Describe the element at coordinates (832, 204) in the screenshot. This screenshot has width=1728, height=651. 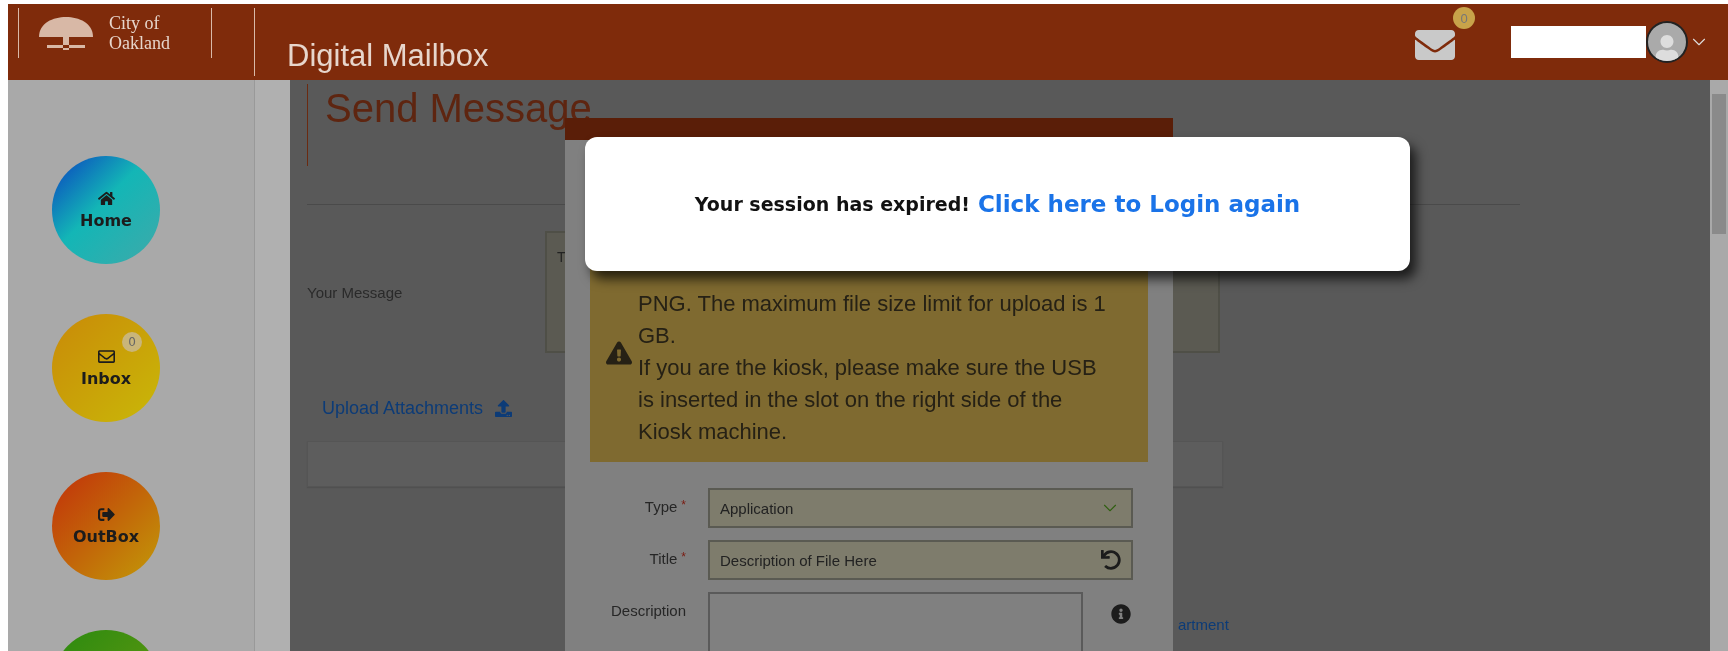
I see `session-message: Your session has expired!` at that location.